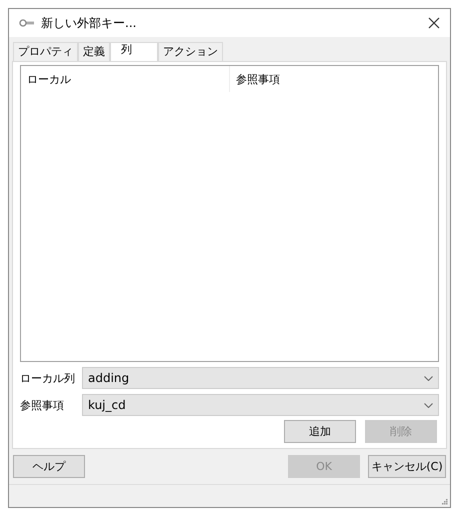  Describe the element at coordinates (94, 51) in the screenshot. I see `tab: 定義` at that location.